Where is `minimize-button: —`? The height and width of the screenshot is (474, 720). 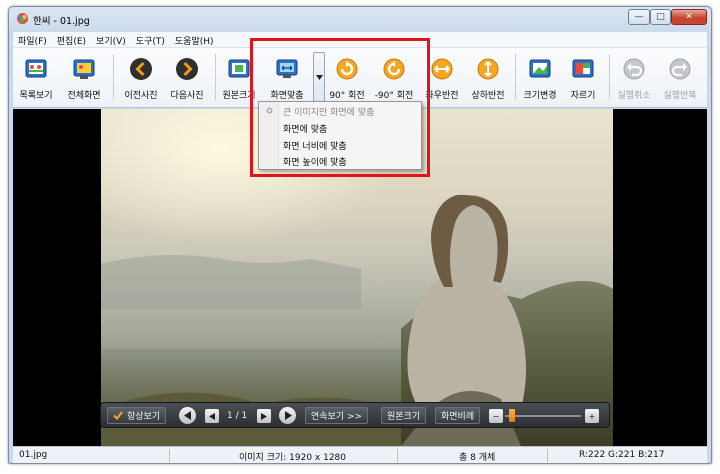
minimize-button: — is located at coordinates (639, 17).